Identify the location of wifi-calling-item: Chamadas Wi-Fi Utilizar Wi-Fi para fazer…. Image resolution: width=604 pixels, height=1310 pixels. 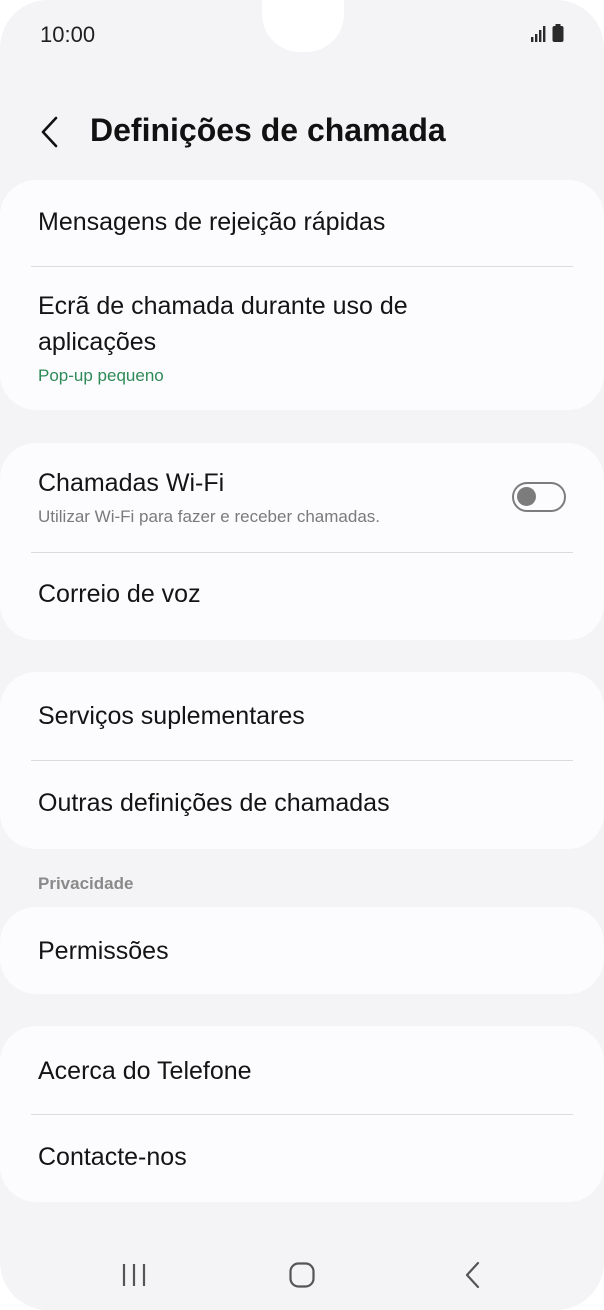
(302, 497).